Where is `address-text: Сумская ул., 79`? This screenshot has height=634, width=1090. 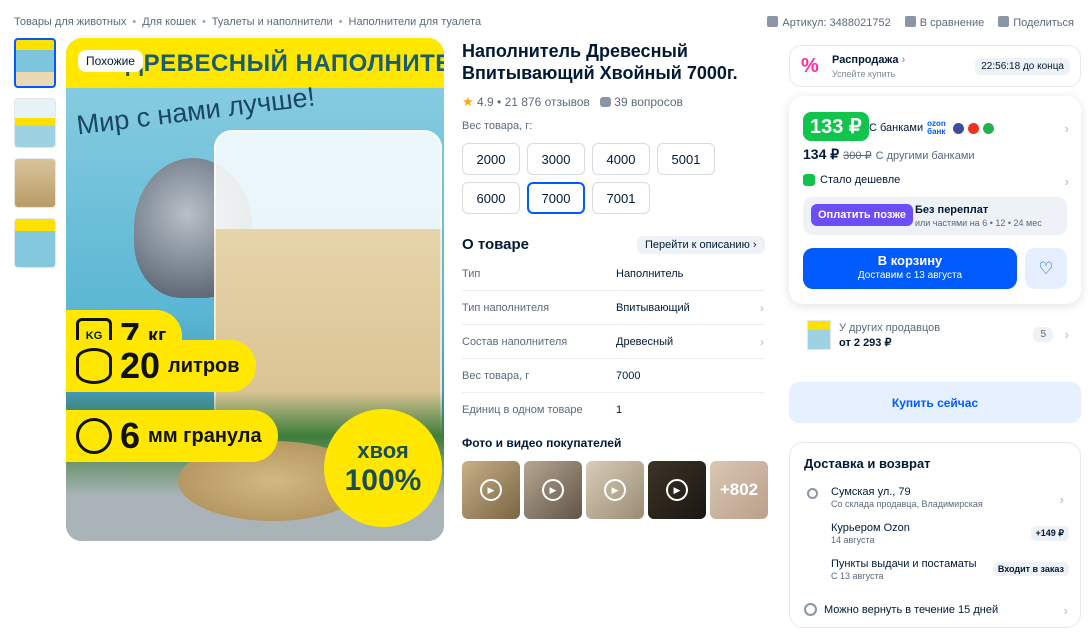
address-text: Сумская ул., 79 is located at coordinates (871, 492).